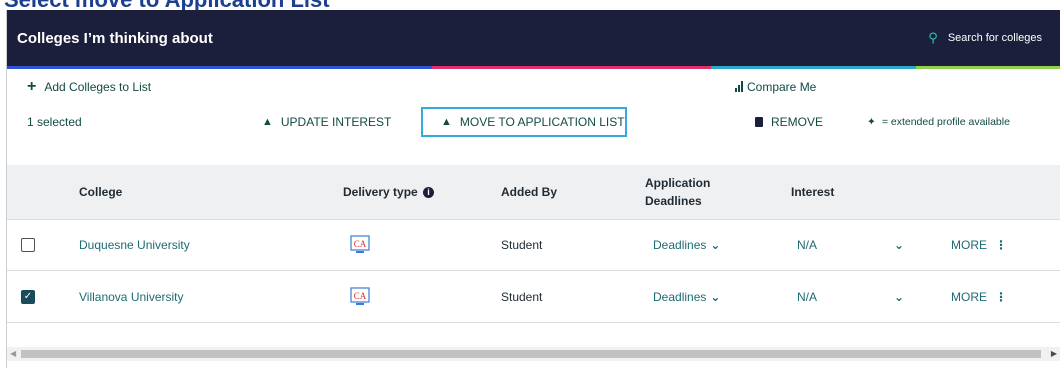  I want to click on sparkle-icon: ✦, so click(871, 121).